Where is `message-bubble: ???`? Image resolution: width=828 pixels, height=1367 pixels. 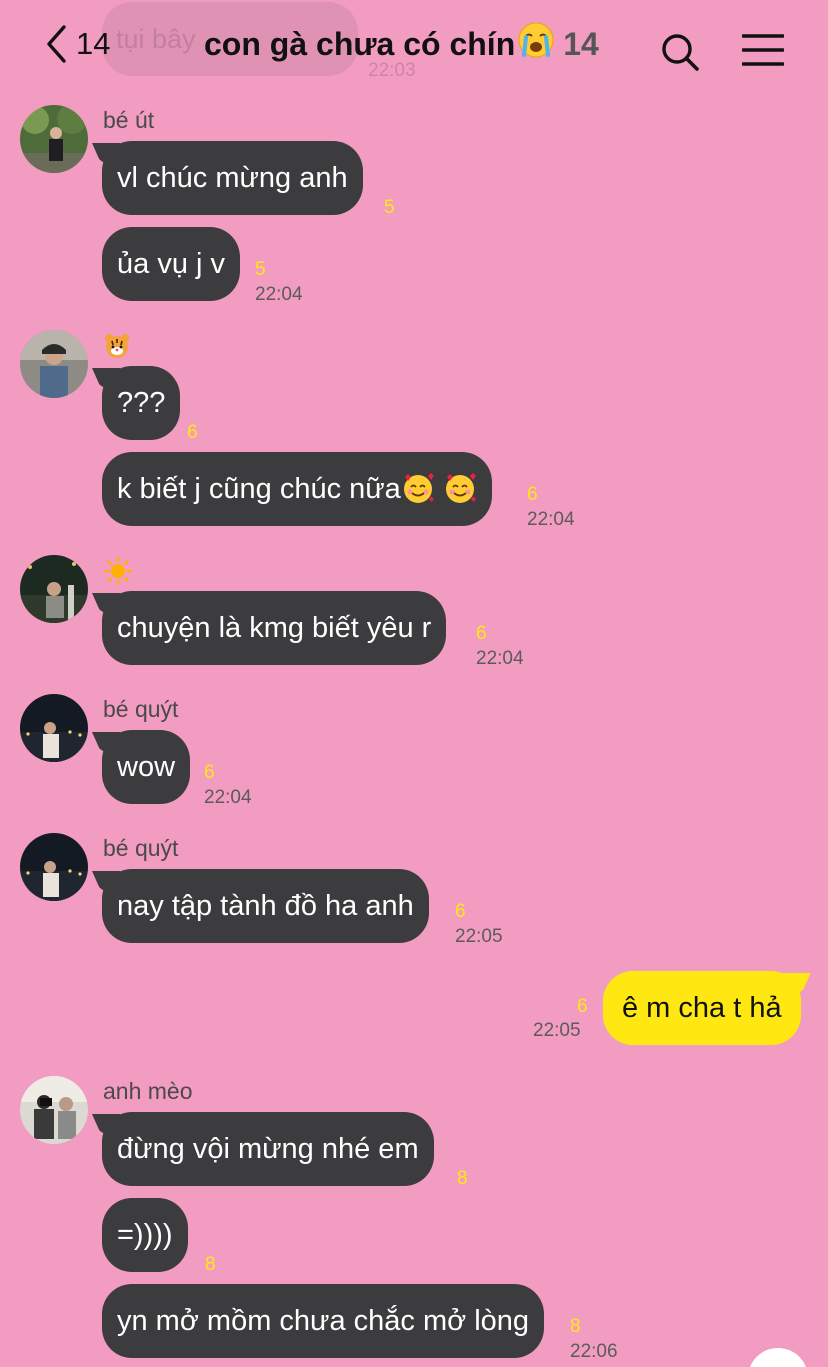 message-bubble: ??? is located at coordinates (141, 403).